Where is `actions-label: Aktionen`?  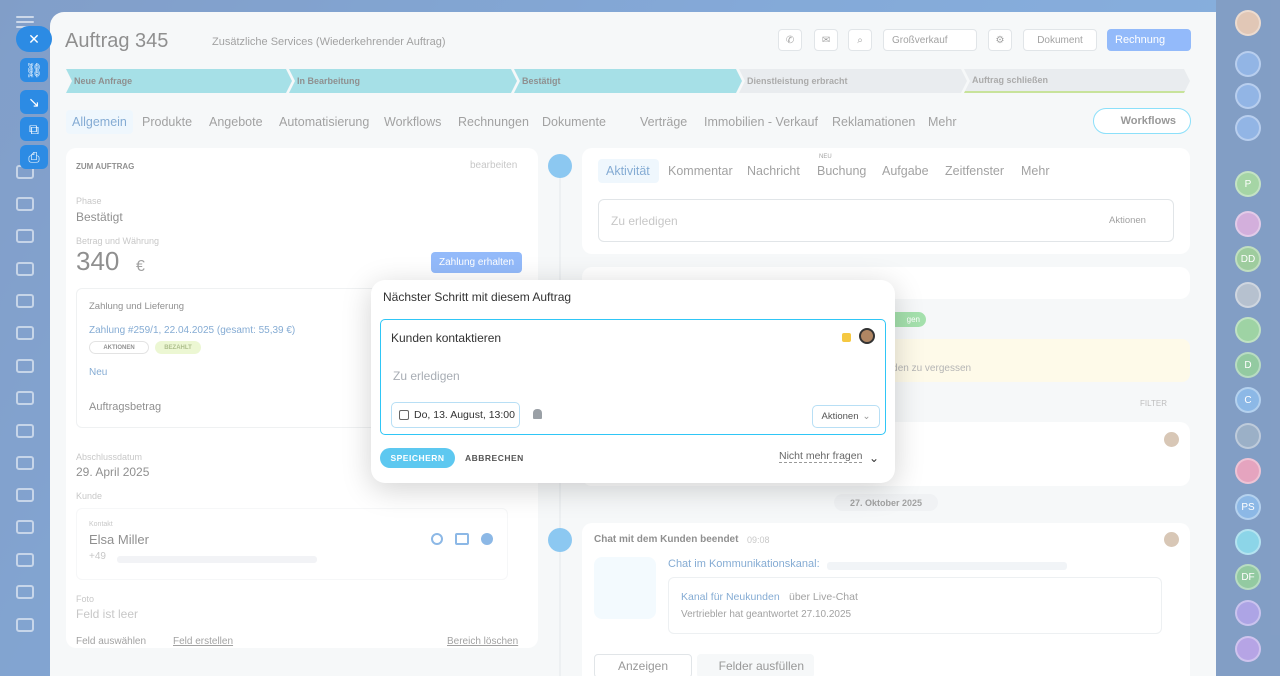
actions-label: Aktionen is located at coordinates (840, 416).